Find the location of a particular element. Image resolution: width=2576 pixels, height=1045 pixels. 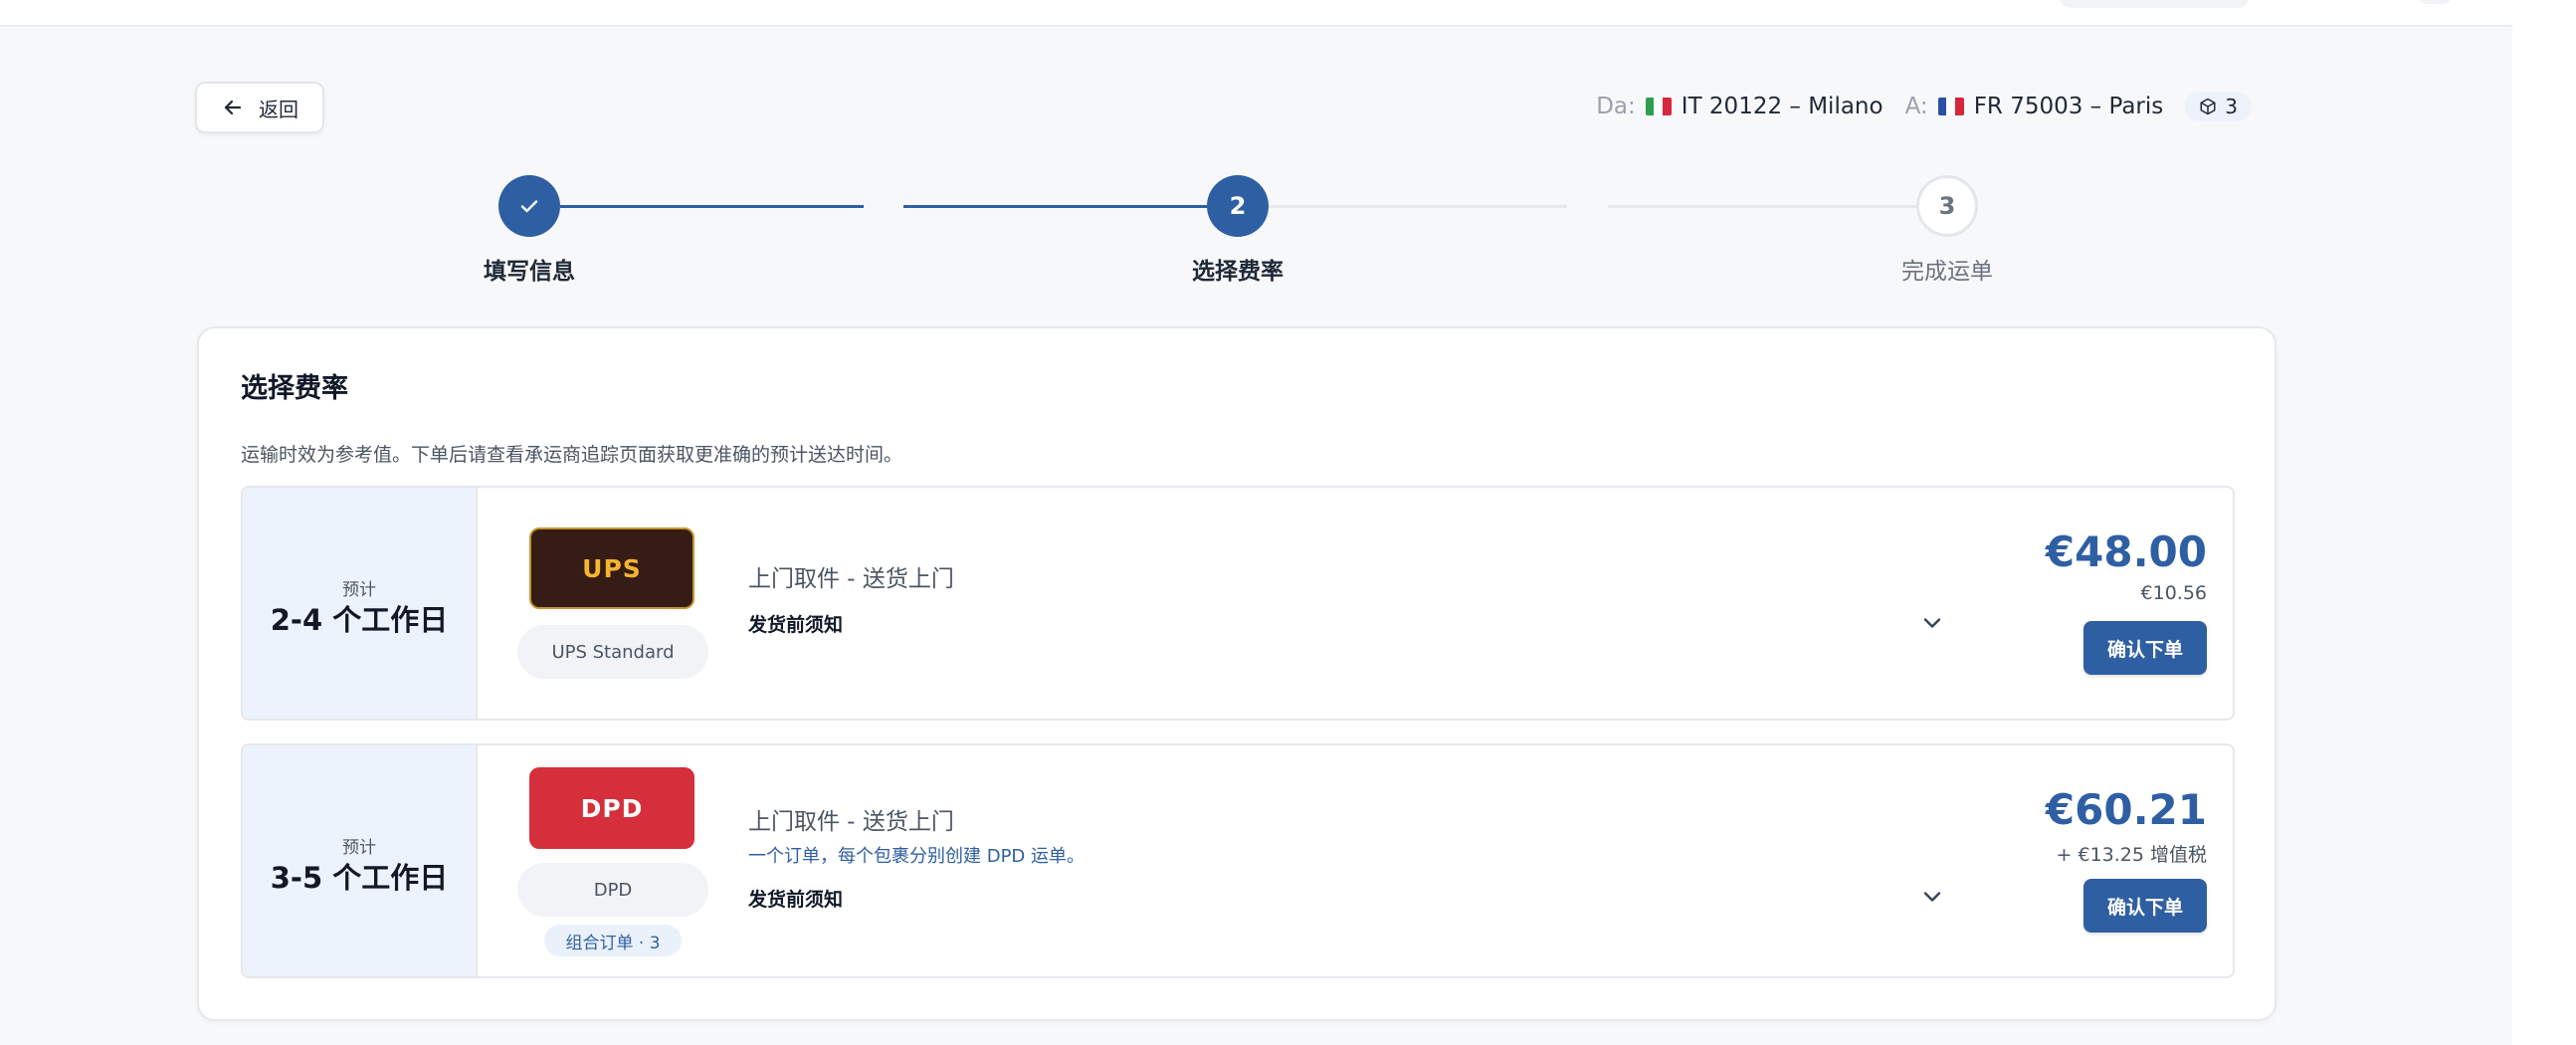

rates-card-title: 选择费率 is located at coordinates (294, 388).